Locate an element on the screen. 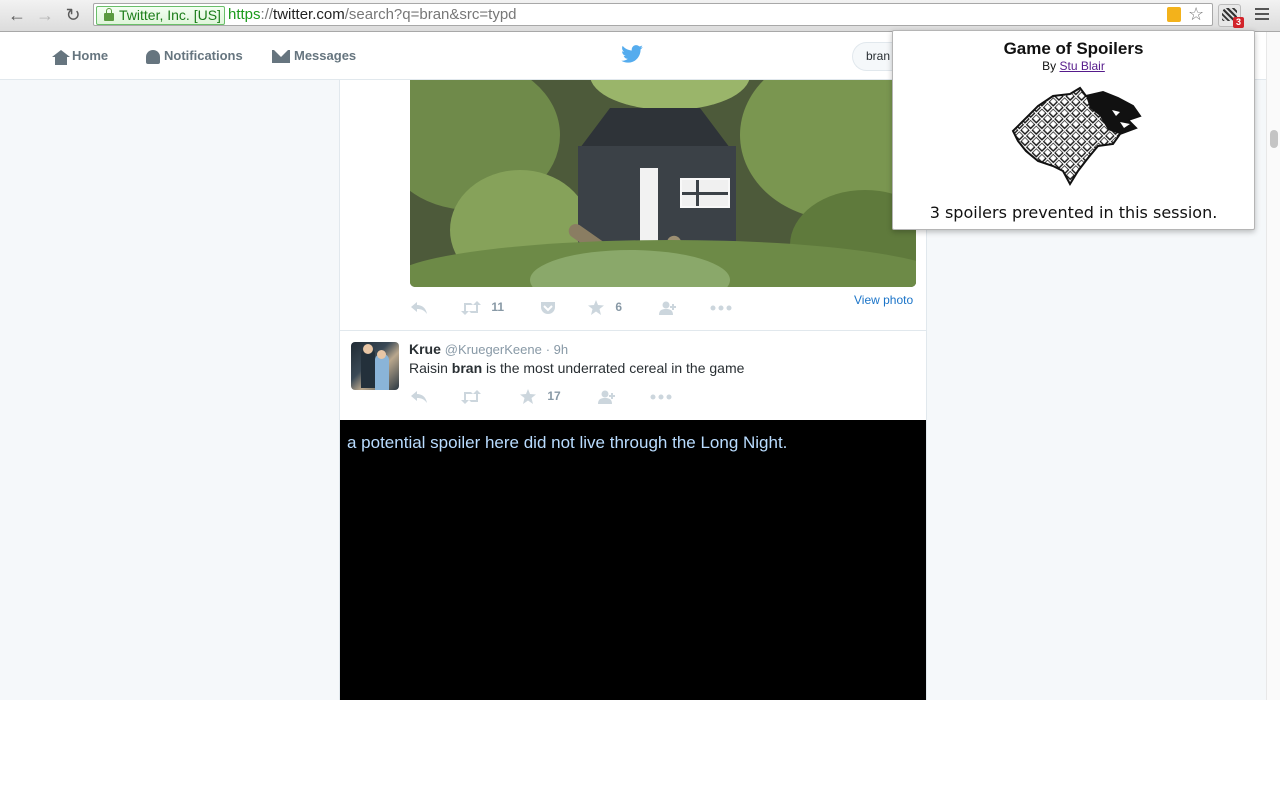  nav-notifications: Notifications is located at coordinates (194, 55).